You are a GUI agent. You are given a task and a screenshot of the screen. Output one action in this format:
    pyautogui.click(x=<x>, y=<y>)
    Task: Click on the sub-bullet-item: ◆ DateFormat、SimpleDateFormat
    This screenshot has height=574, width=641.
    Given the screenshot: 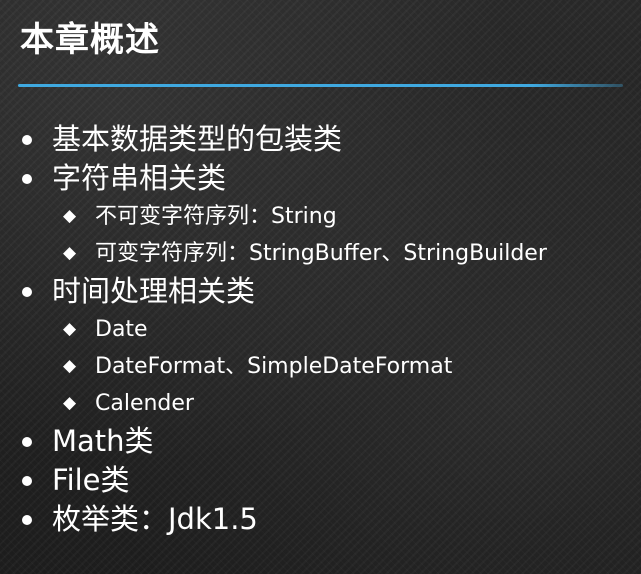 What is the action you would take?
    pyautogui.click(x=320, y=366)
    